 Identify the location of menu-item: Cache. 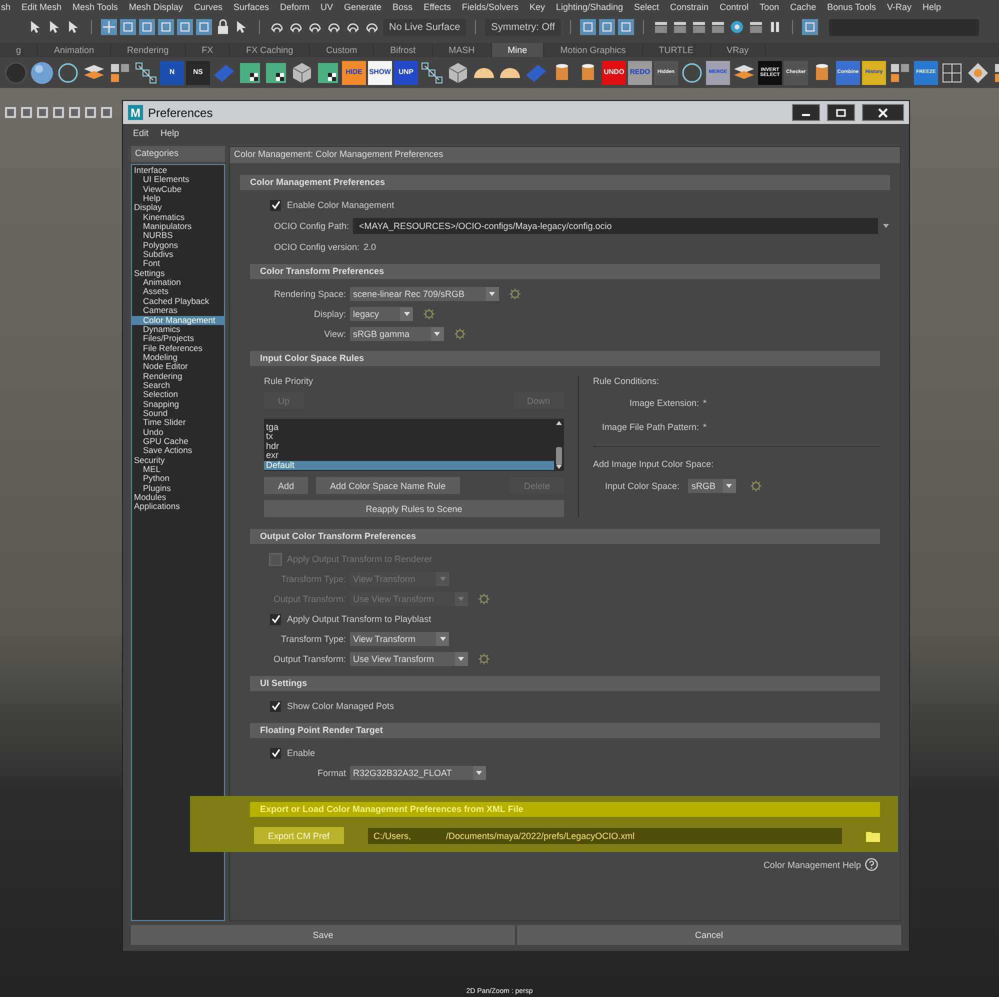
(803, 7).